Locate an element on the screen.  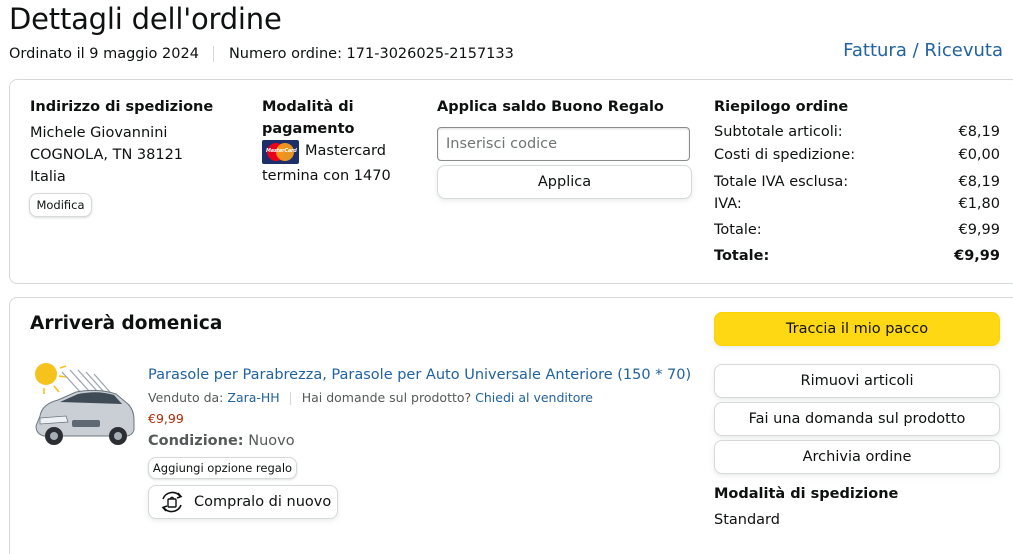
question-text: Hai domande sul prodotto? is located at coordinates (386, 397).